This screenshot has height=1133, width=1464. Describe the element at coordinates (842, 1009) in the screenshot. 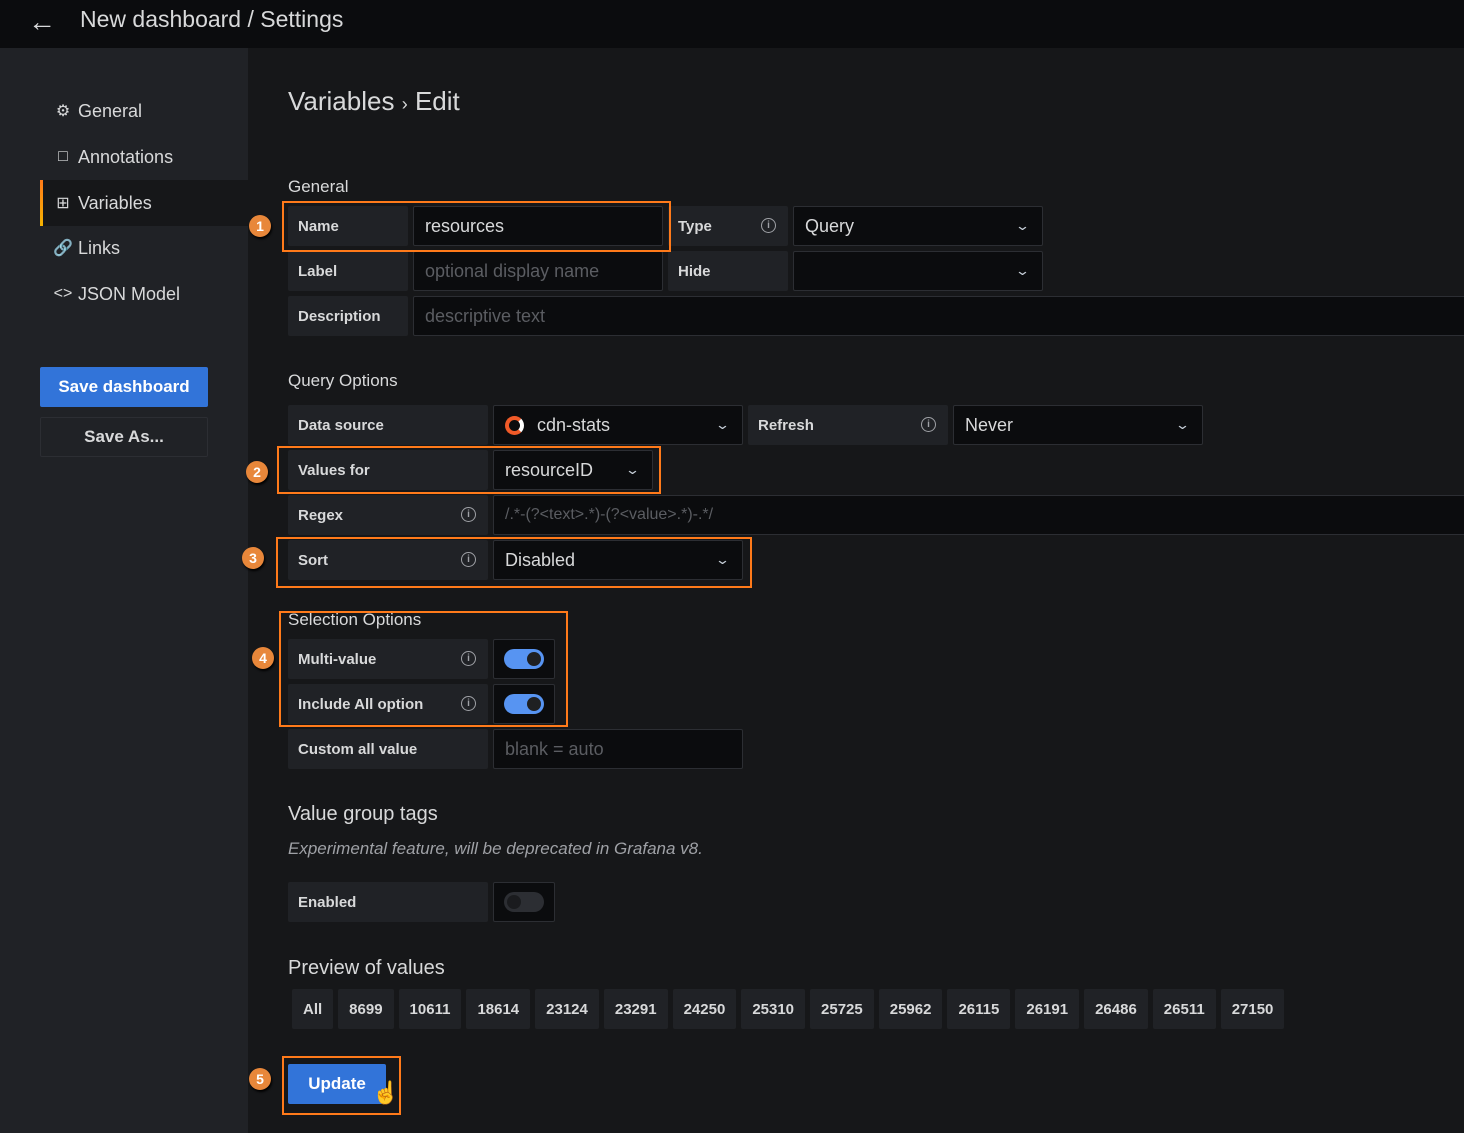

I see `preview-value-chip: 25725` at that location.